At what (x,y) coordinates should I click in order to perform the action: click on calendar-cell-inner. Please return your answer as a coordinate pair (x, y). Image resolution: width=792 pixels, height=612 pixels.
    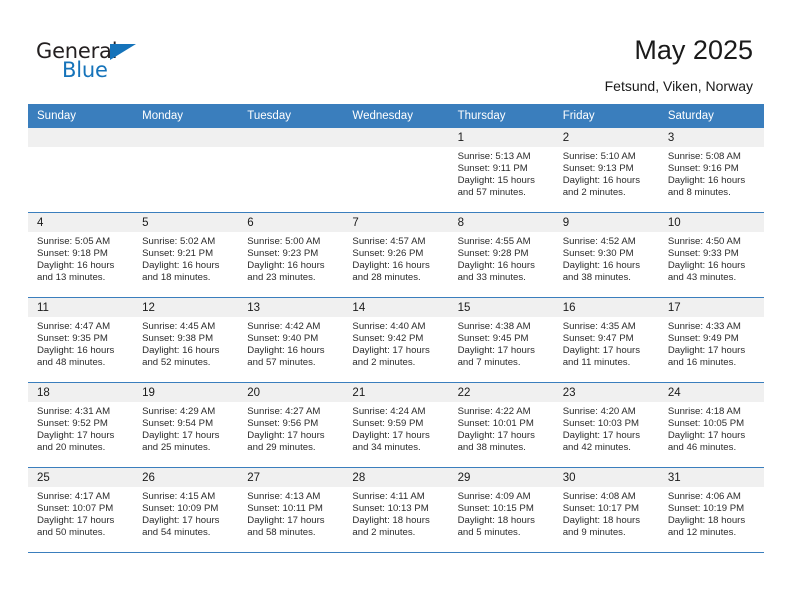
    Looking at the image, I should click on (186, 170).